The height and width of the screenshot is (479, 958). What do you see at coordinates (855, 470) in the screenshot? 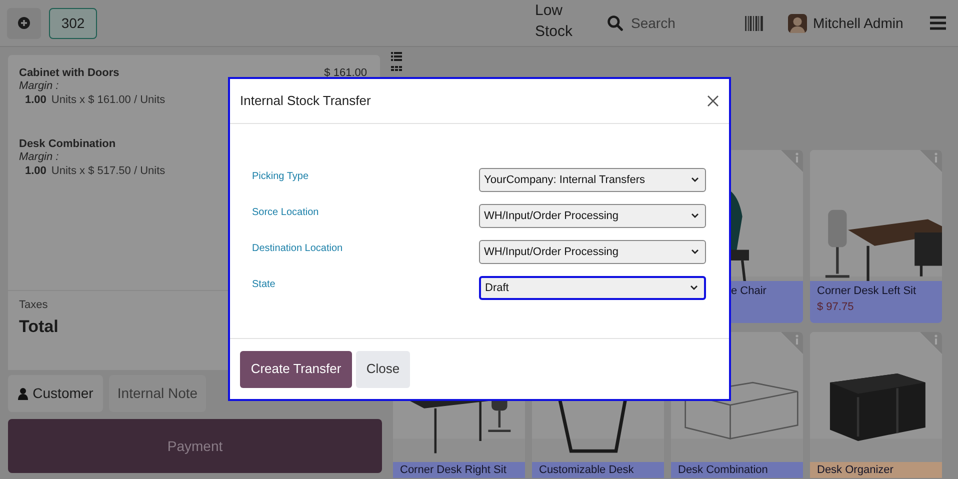
I see `product-name: Desk Organizer` at bounding box center [855, 470].